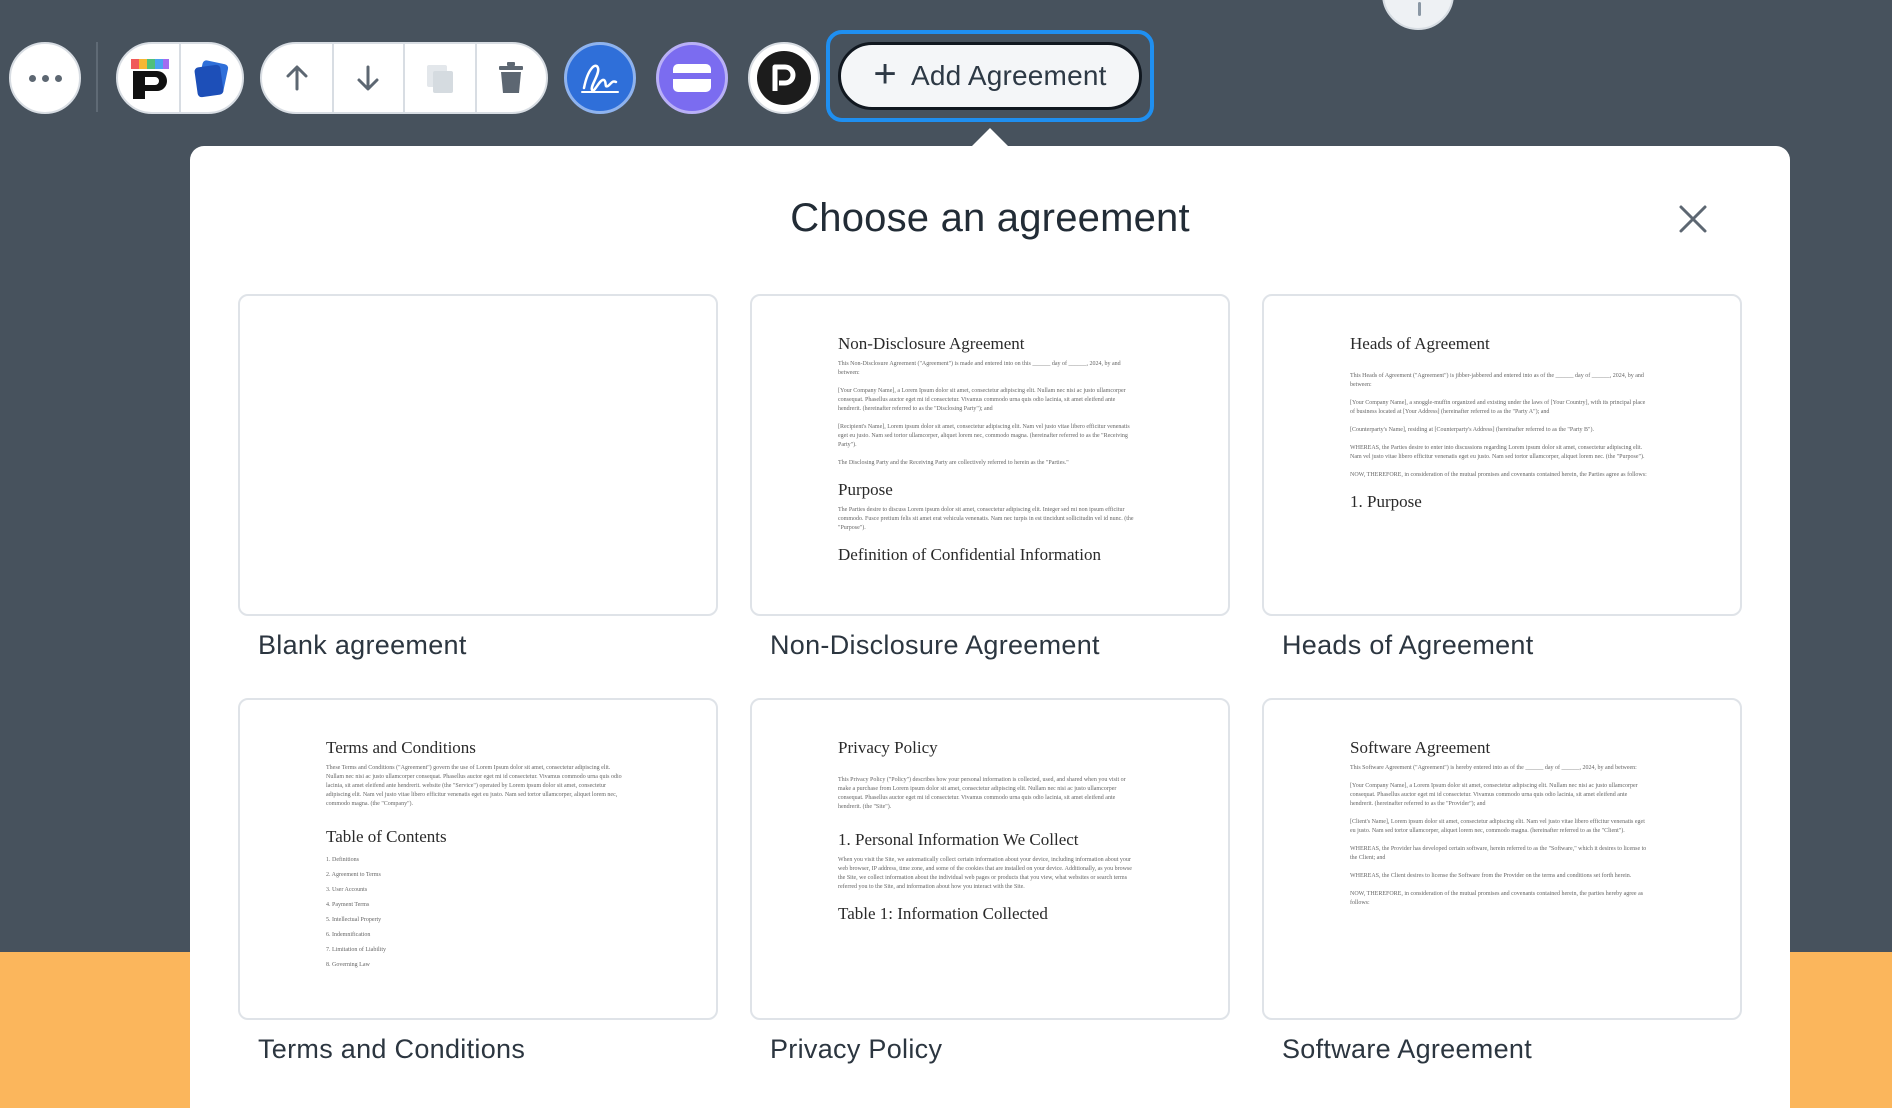 This screenshot has width=1892, height=1108. What do you see at coordinates (990, 218) in the screenshot?
I see `panel-title: Choose an agreement` at bounding box center [990, 218].